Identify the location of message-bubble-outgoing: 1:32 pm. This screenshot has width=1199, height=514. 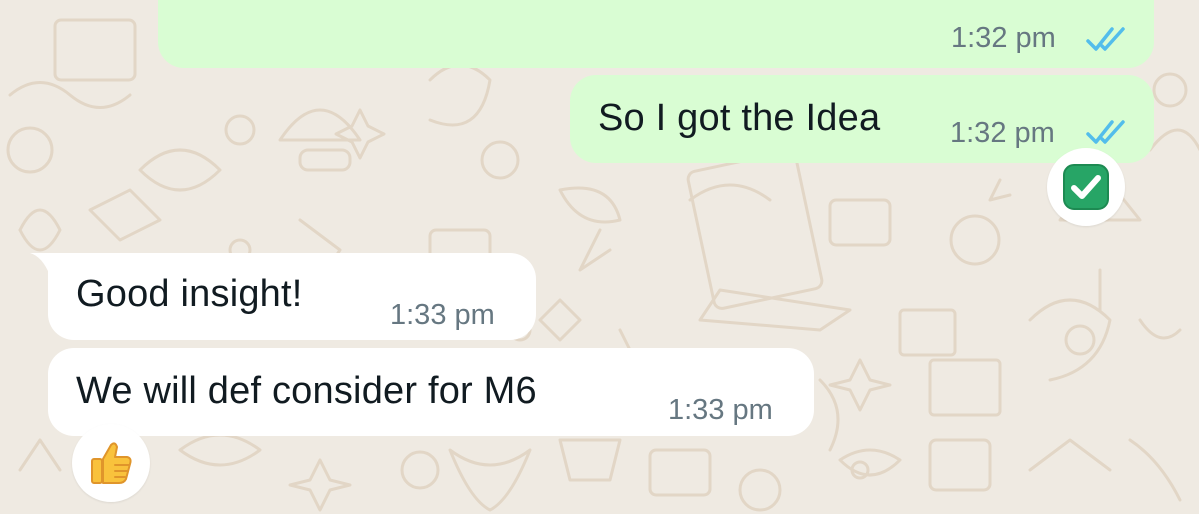
(656, 34).